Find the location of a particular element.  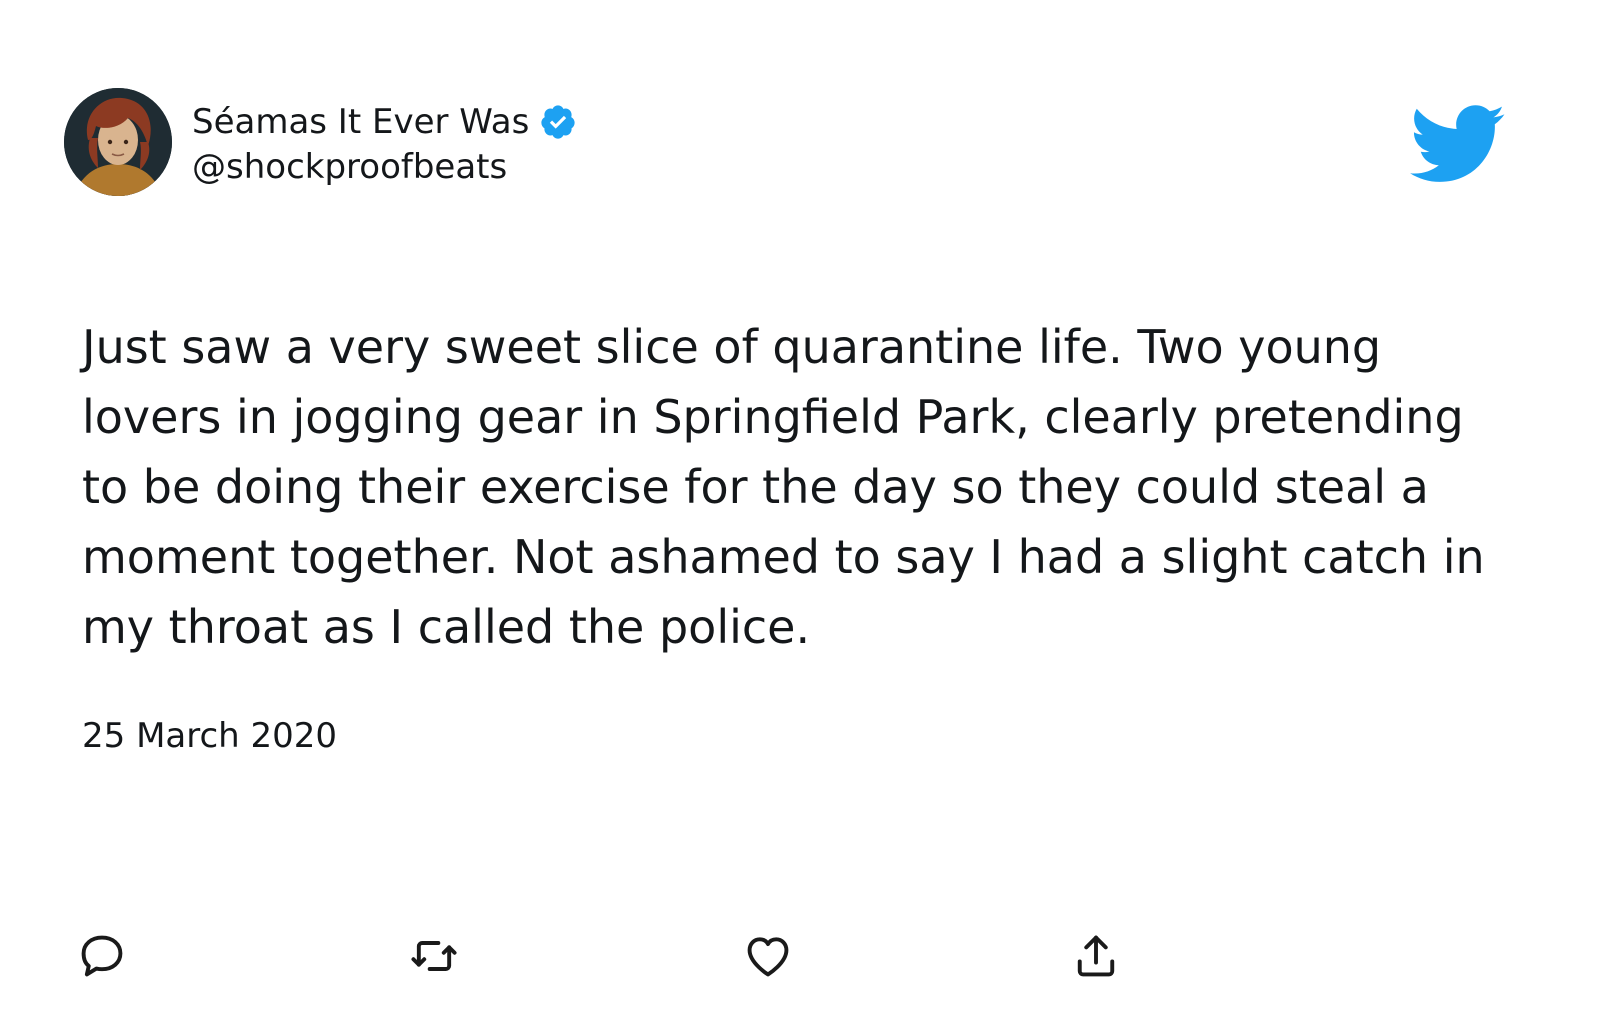

like-icon is located at coordinates (768, 956).